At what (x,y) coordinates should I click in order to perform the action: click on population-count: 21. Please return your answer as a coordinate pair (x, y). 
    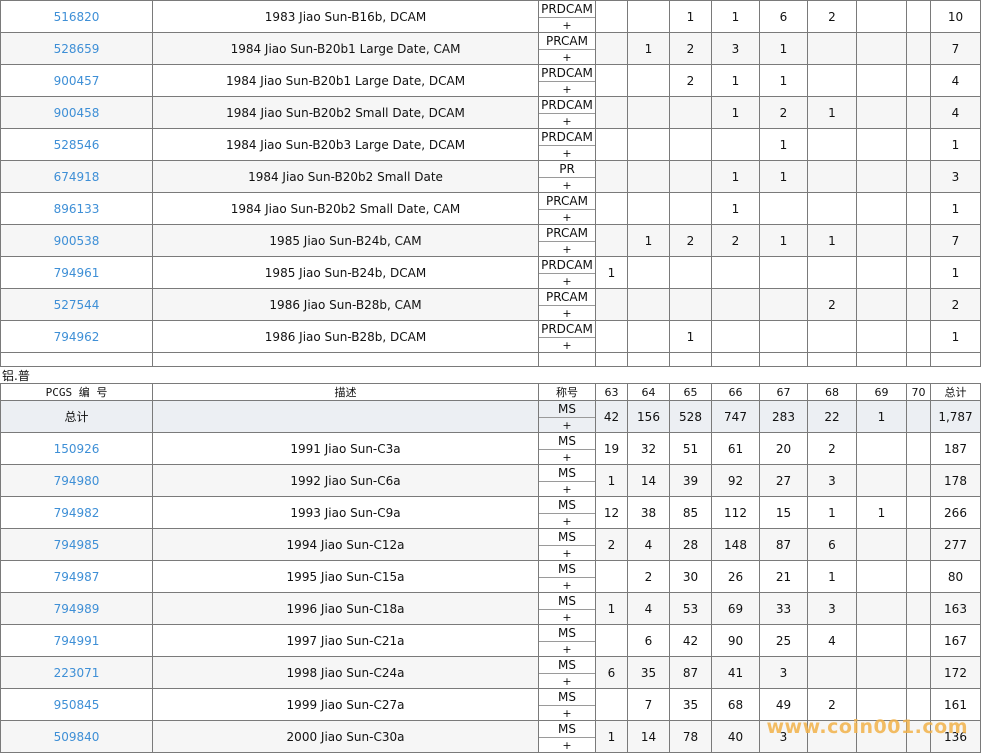
    Looking at the image, I should click on (783, 576).